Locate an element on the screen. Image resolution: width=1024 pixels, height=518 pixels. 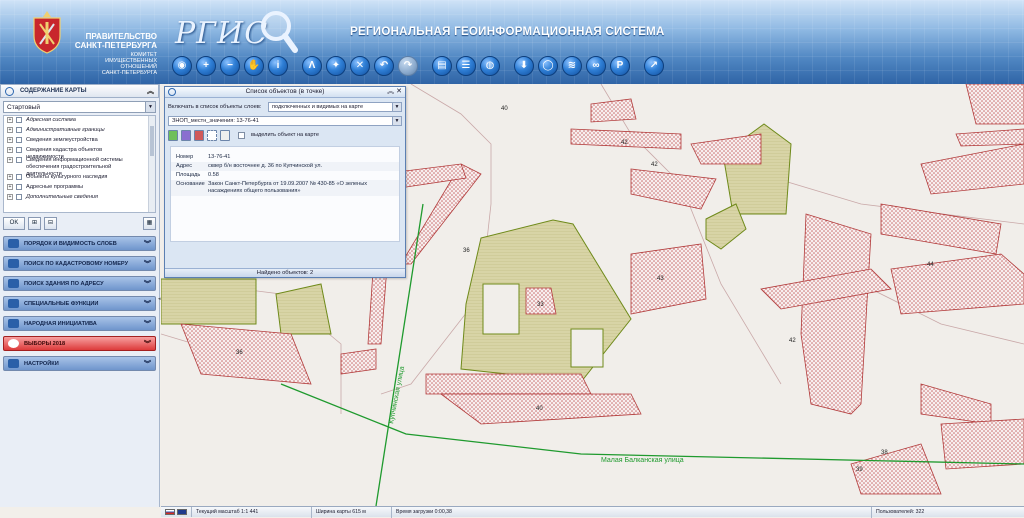
english-flag-icon is located at coordinates (182, 512).